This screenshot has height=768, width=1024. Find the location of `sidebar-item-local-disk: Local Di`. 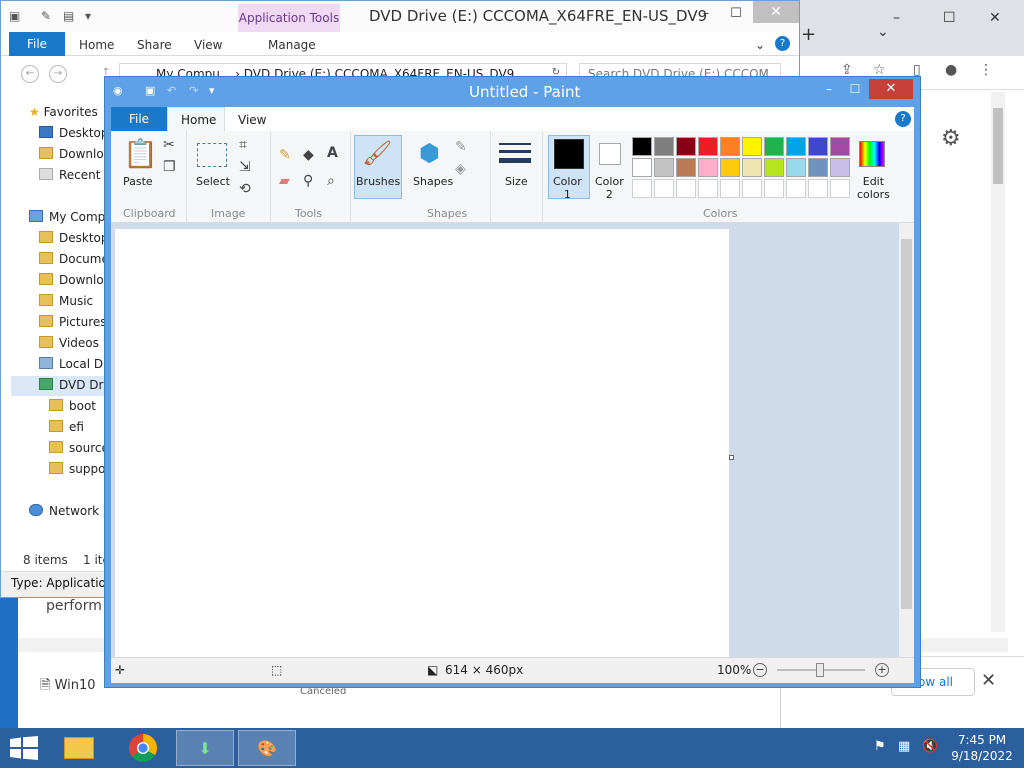

sidebar-item-local-disk: Local Di is located at coordinates (73, 364).